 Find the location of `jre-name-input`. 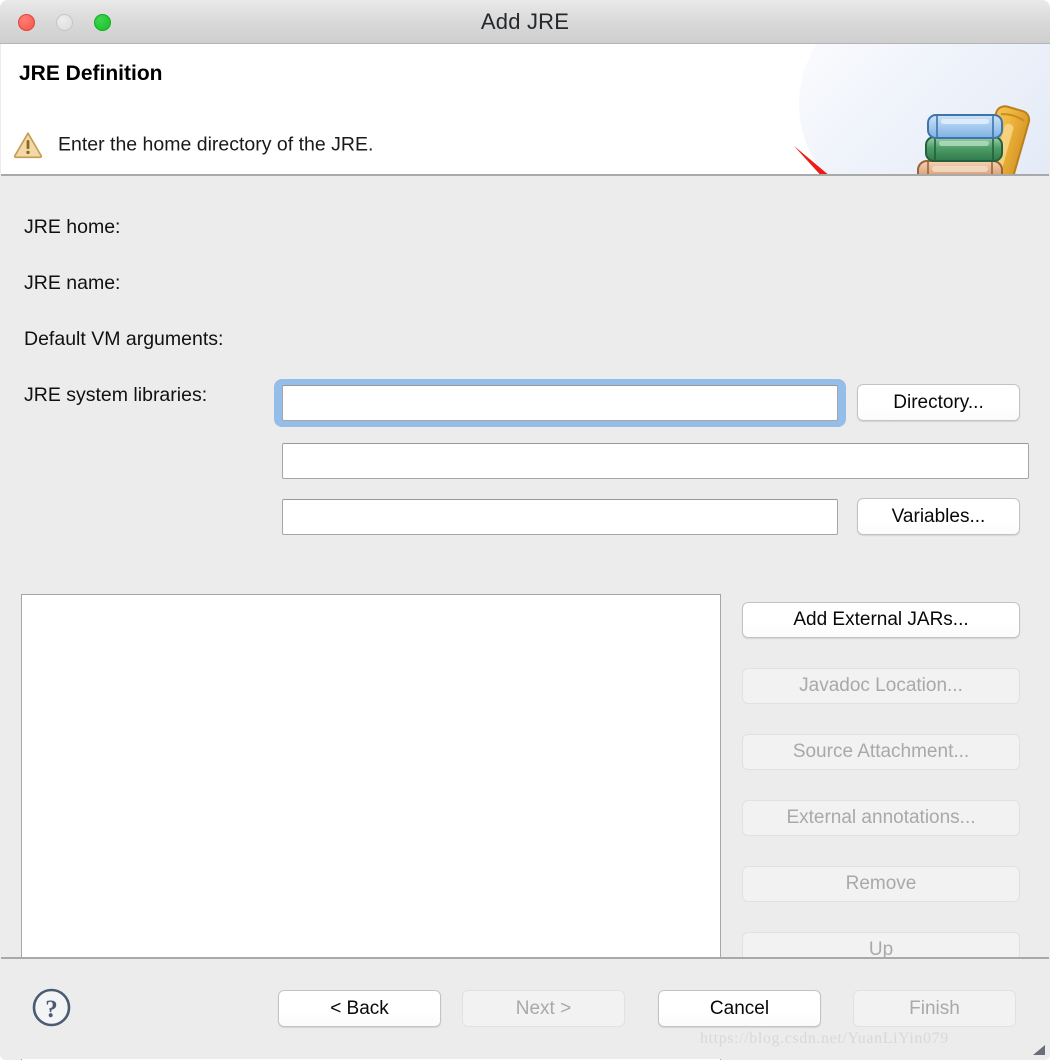

jre-name-input is located at coordinates (655, 461).